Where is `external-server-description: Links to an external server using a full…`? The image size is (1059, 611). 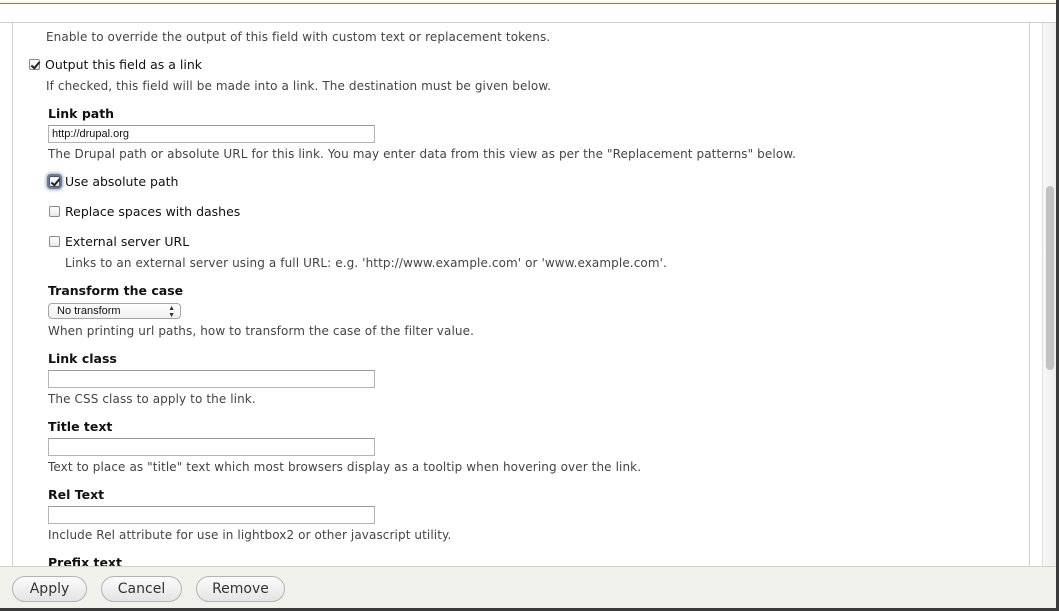
external-server-description: Links to an external server using a full… is located at coordinates (366, 263).